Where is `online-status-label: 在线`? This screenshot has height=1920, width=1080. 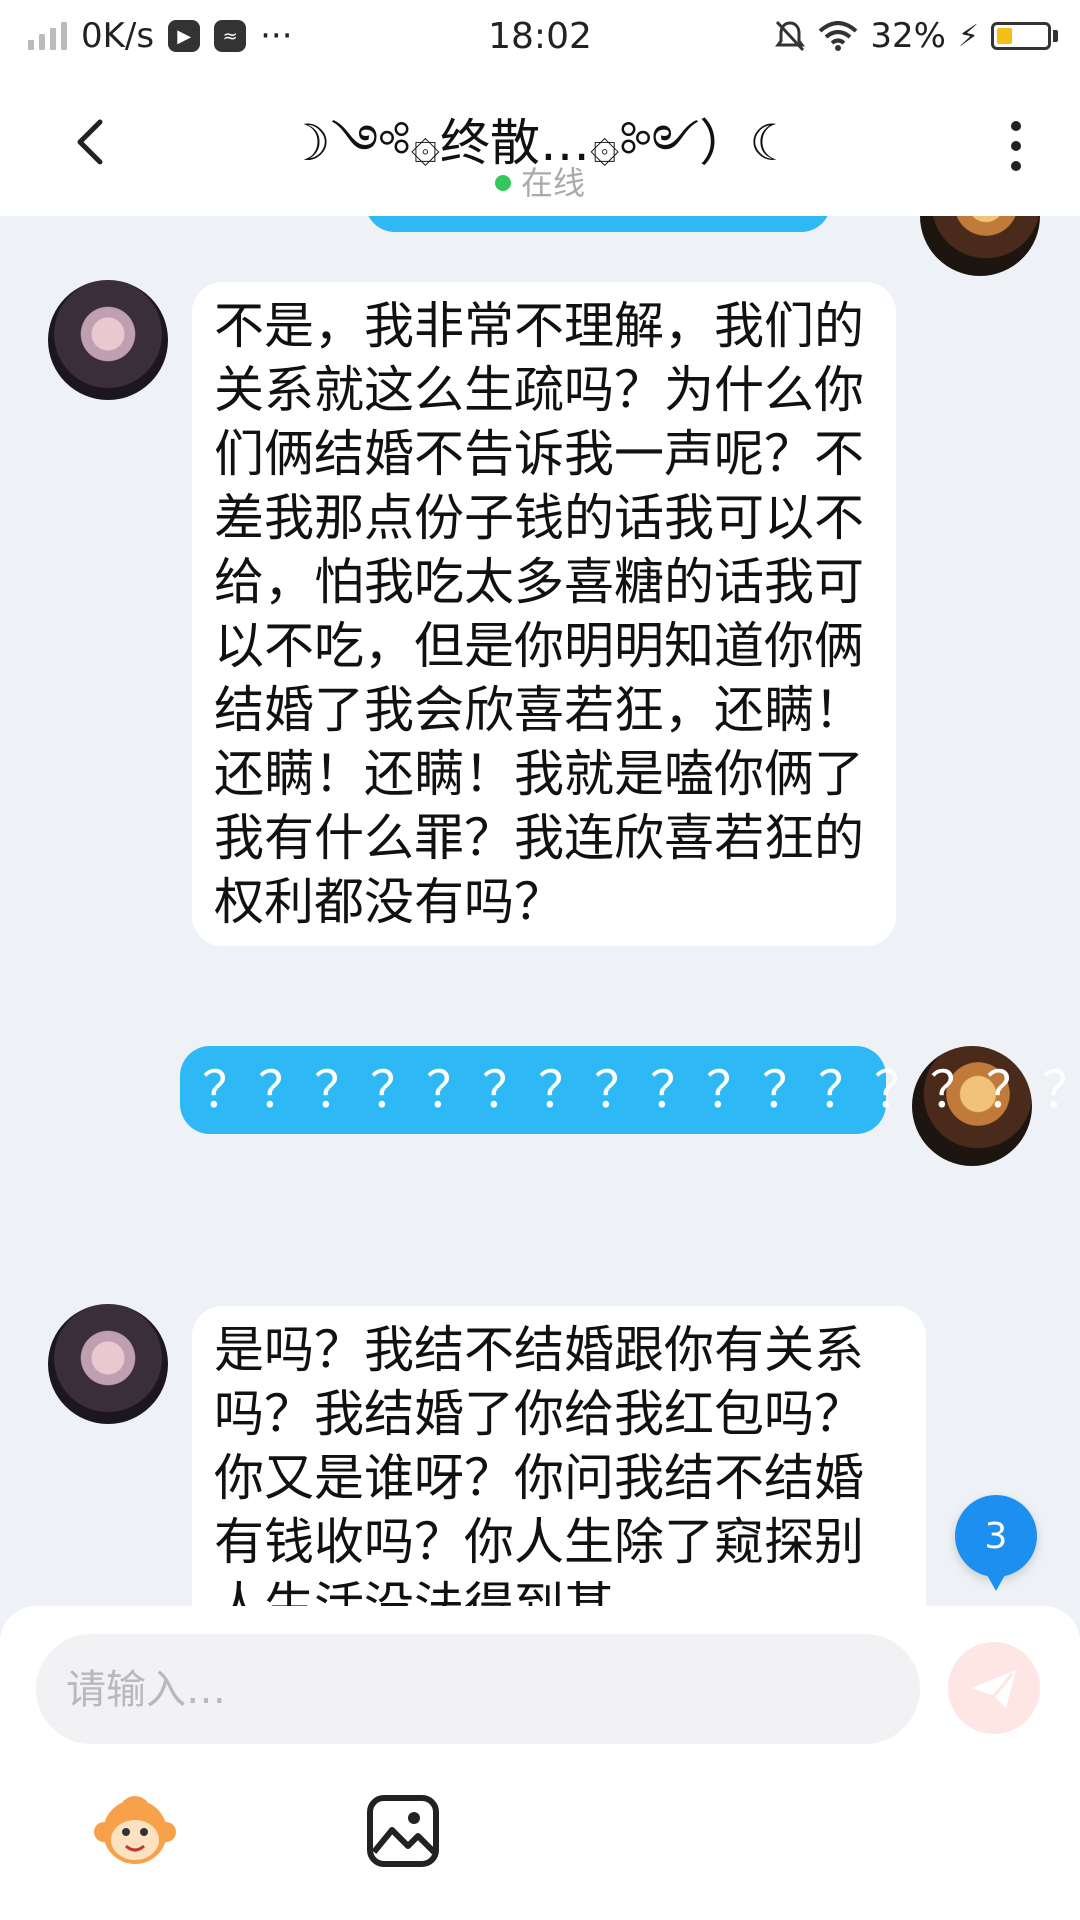 online-status-label: 在线 is located at coordinates (552, 183).